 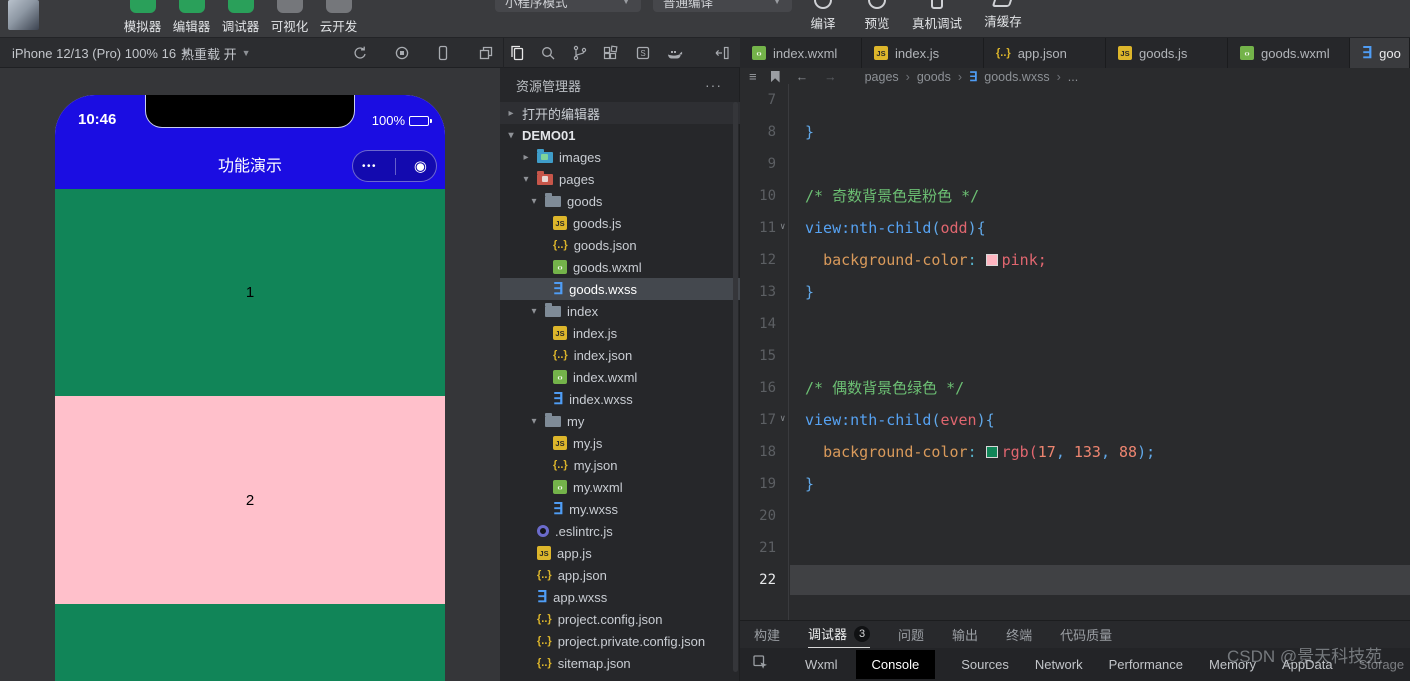 I want to click on action-编译: 编译, so click(x=823, y=19).